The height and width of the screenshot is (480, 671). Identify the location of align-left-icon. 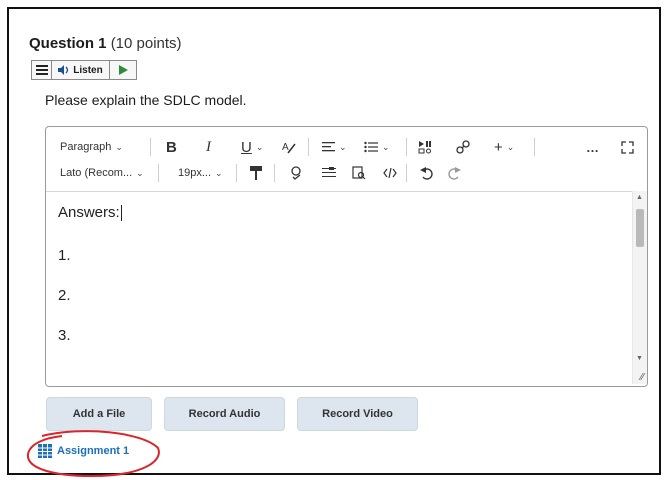
(328, 147).